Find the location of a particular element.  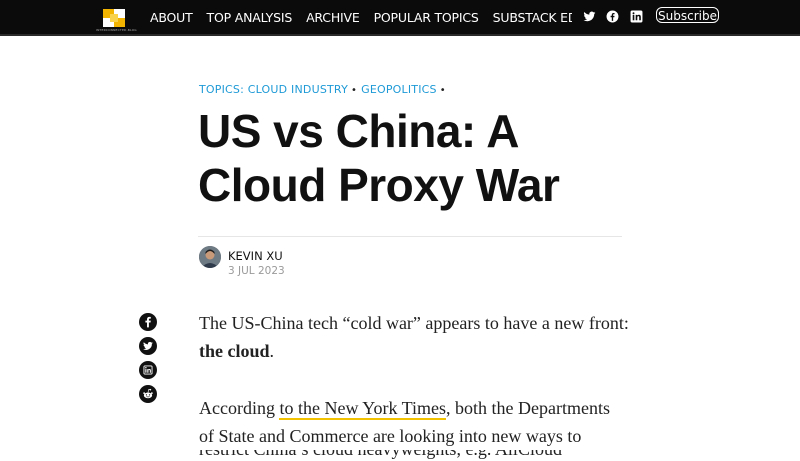

publish-date: 3 JUL 2023 is located at coordinates (256, 271).